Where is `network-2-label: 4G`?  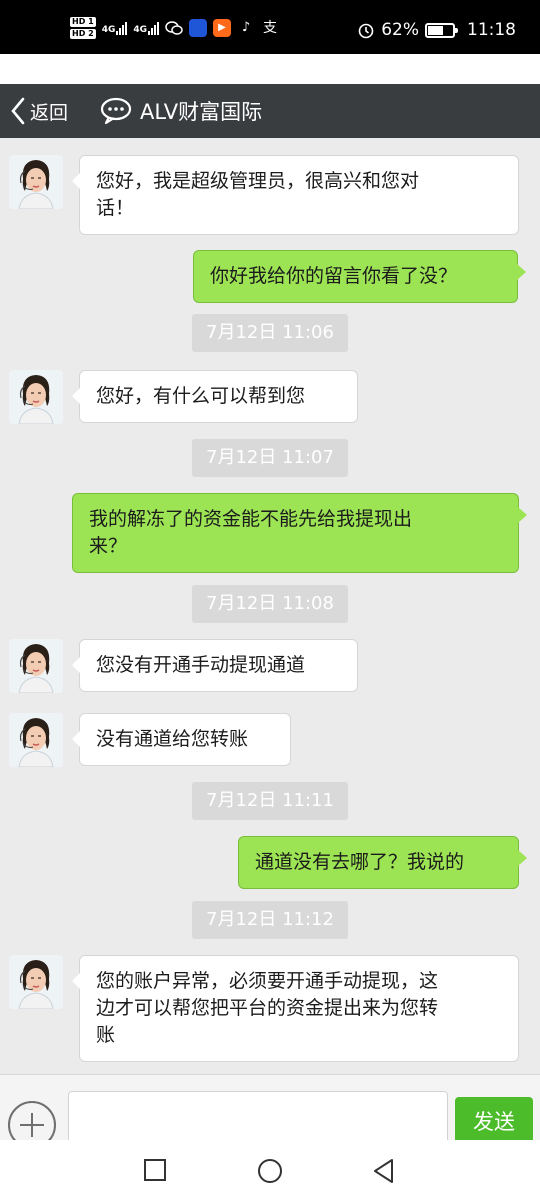
network-2-label: 4G is located at coordinates (140, 30).